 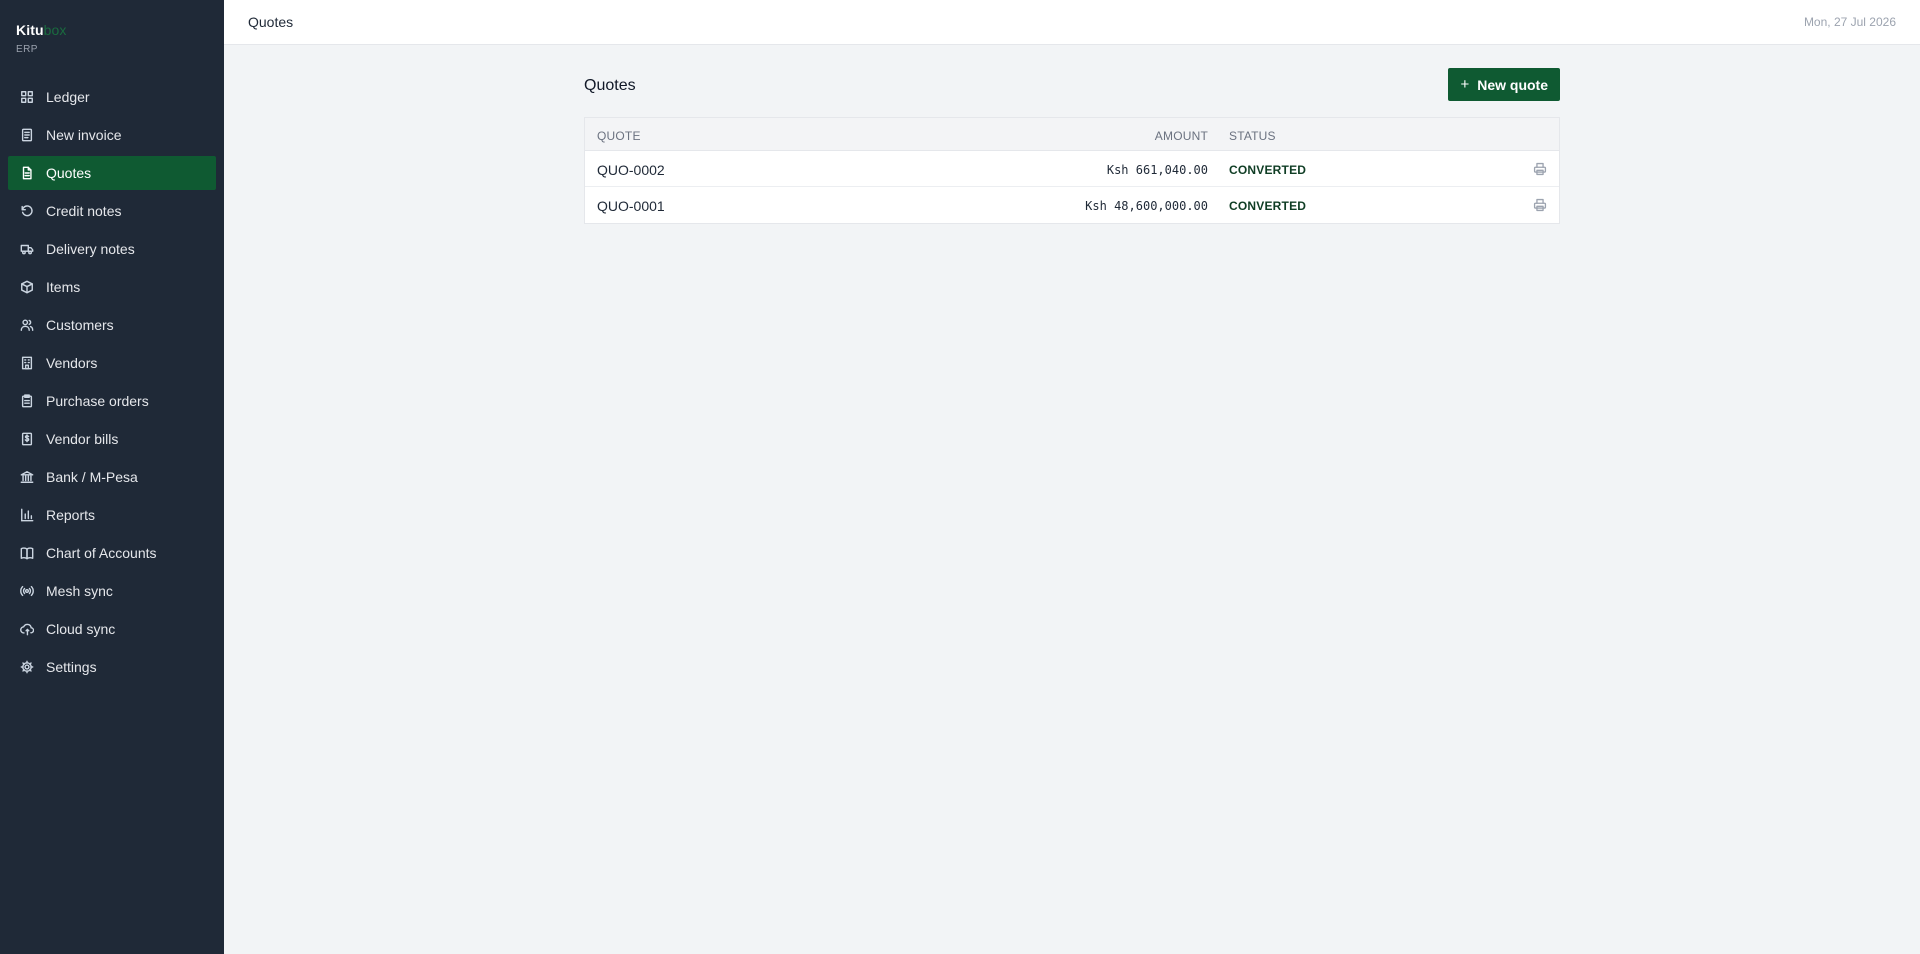 I want to click on truck-icon, so click(x=27, y=249).